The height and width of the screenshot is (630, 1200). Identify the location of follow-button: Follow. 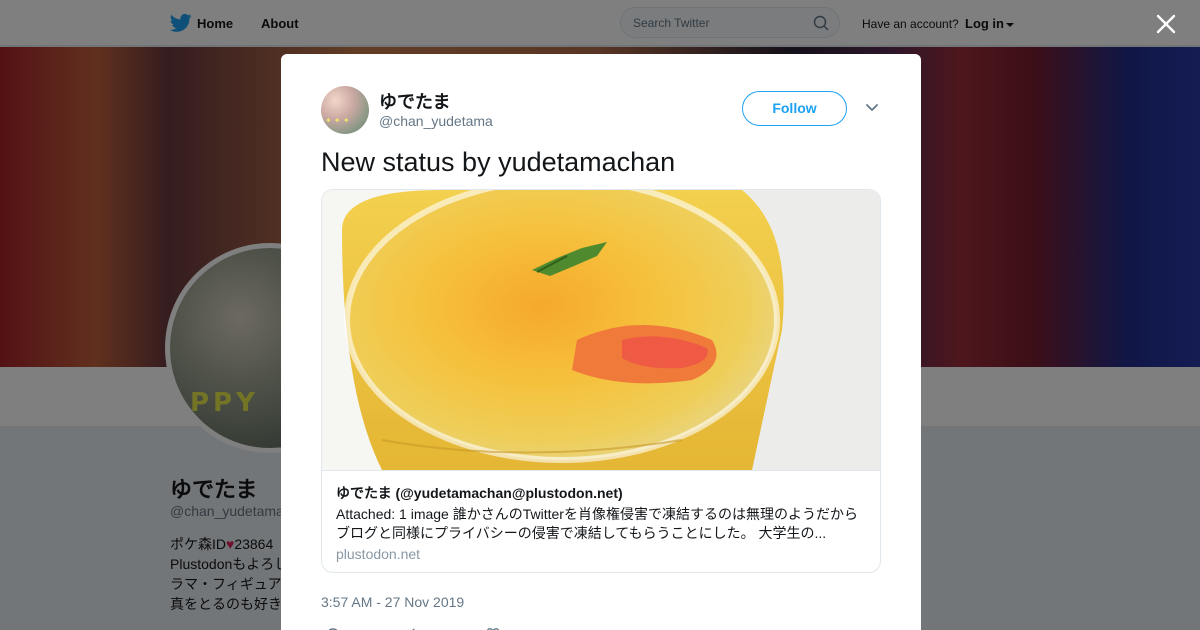
(794, 108).